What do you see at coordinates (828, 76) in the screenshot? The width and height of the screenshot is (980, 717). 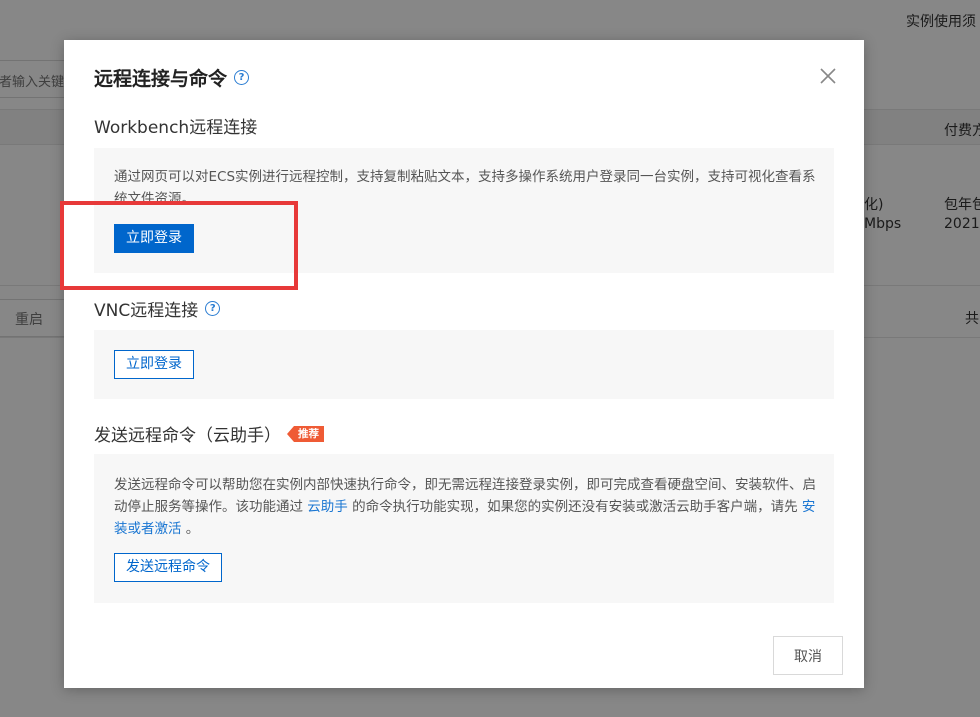 I see `close-icon` at bounding box center [828, 76].